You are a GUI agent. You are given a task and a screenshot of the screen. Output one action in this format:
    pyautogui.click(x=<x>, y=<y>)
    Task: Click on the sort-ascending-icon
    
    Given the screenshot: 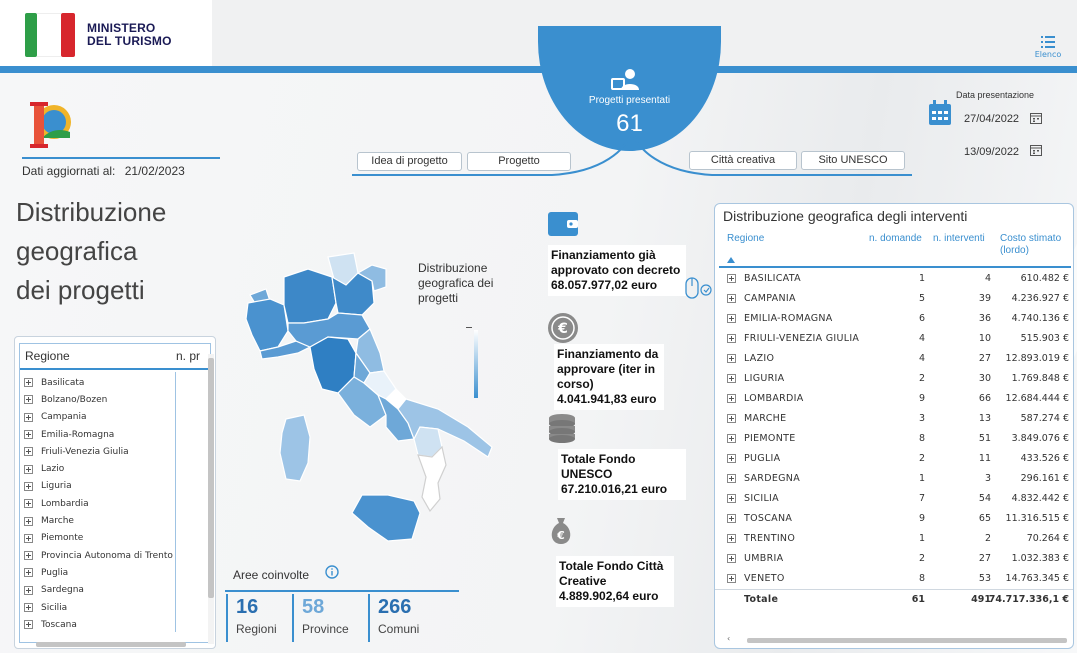 What is the action you would take?
    pyautogui.click(x=731, y=260)
    